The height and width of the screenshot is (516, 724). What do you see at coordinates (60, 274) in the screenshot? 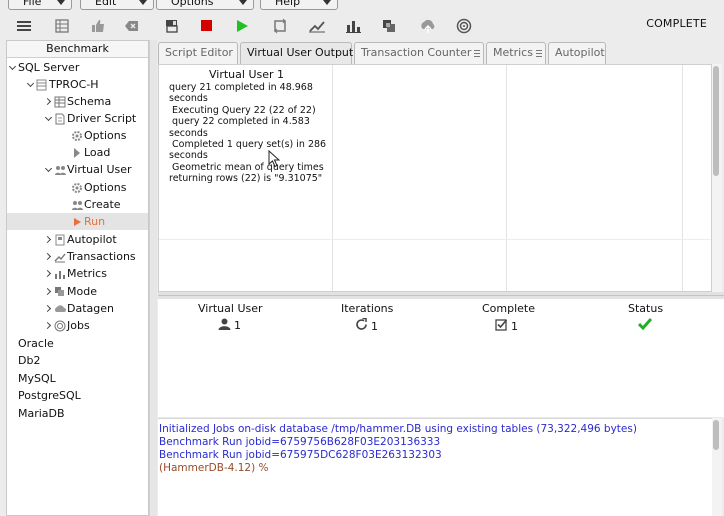
I see `metrics-icon` at bounding box center [60, 274].